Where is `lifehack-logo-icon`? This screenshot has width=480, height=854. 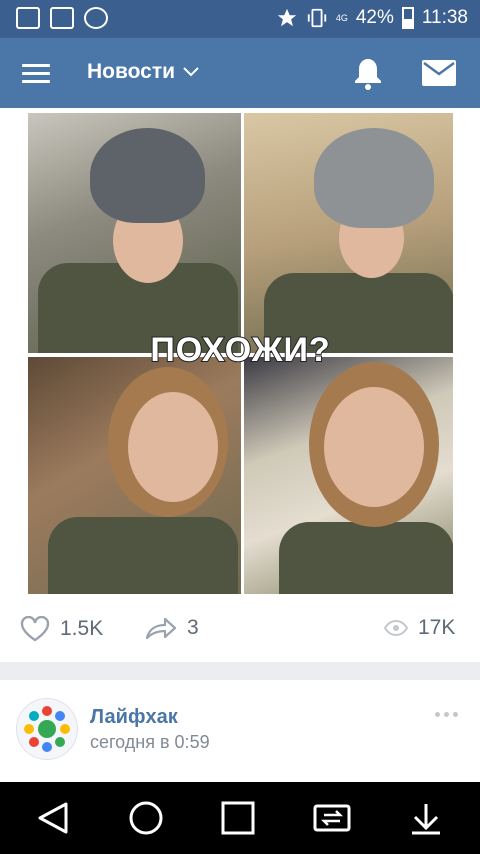 lifehack-logo-icon is located at coordinates (47, 729).